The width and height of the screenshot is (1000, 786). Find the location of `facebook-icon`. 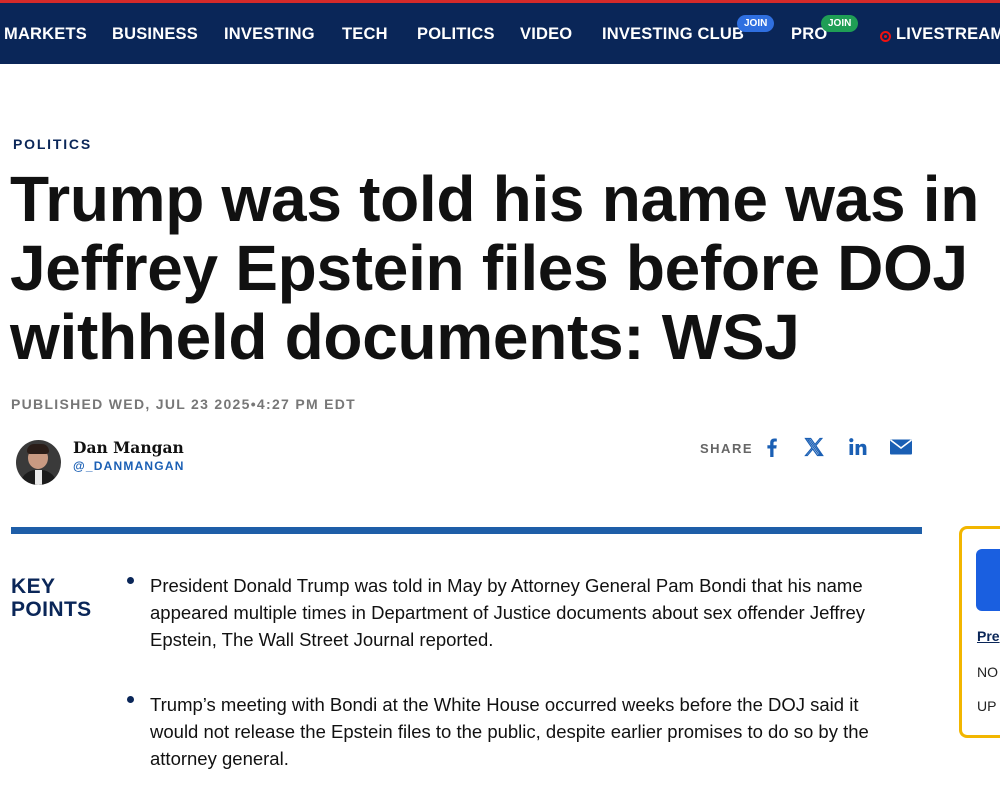

facebook-icon is located at coordinates (774, 447).